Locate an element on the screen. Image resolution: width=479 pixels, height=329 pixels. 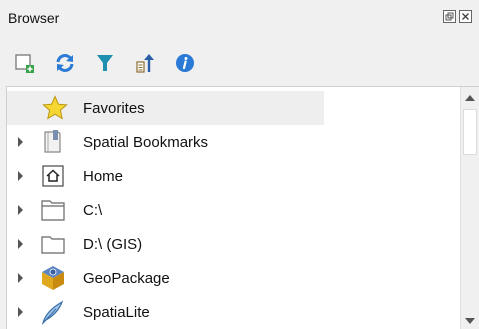
scroll-thumb is located at coordinates (470, 132).